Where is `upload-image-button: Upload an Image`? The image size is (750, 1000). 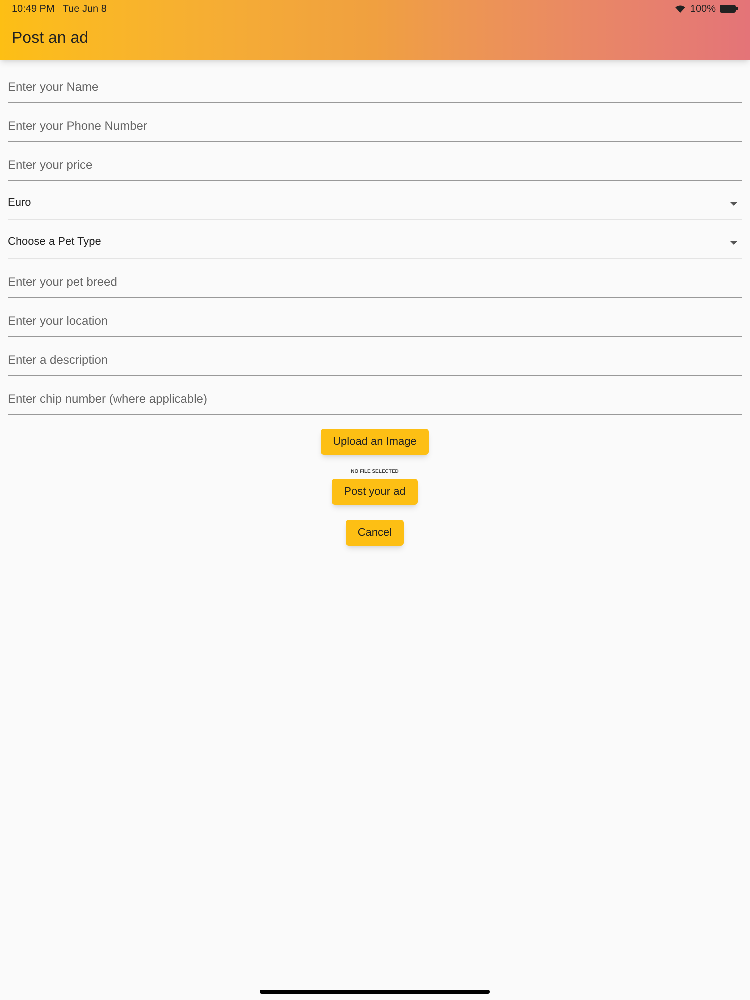
upload-image-button: Upload an Image is located at coordinates (375, 442).